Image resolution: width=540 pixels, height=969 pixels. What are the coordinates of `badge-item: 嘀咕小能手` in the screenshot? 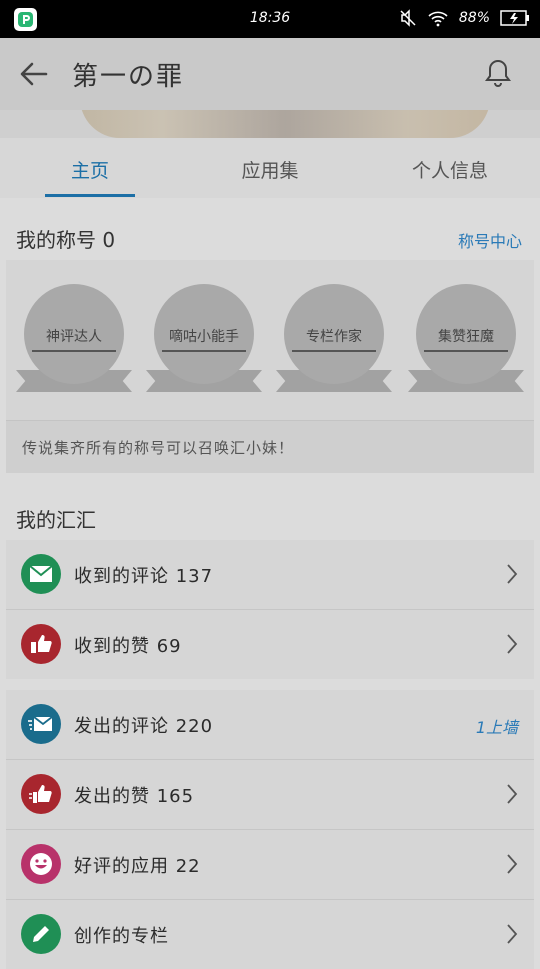 It's located at (204, 339).